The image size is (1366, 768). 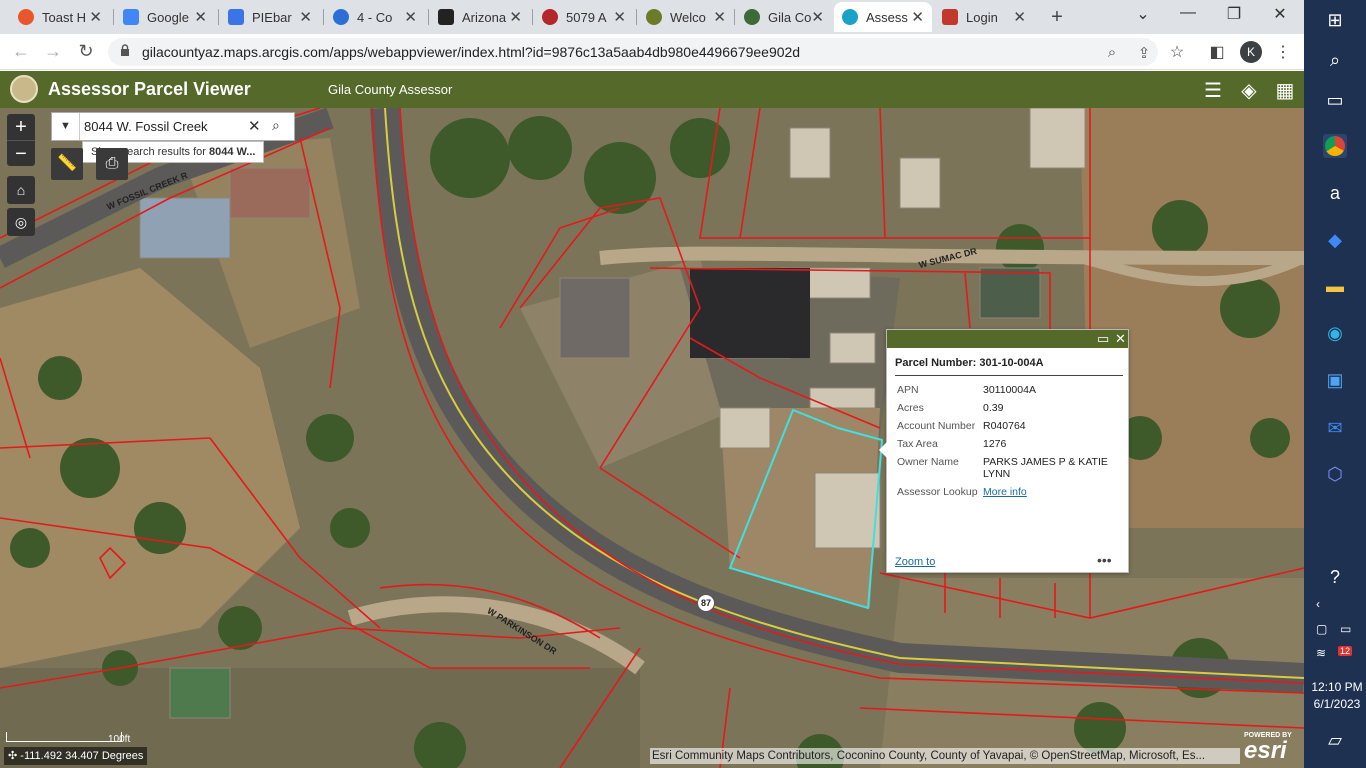 I want to click on windows-start-icon: ⊞, so click(x=1335, y=20).